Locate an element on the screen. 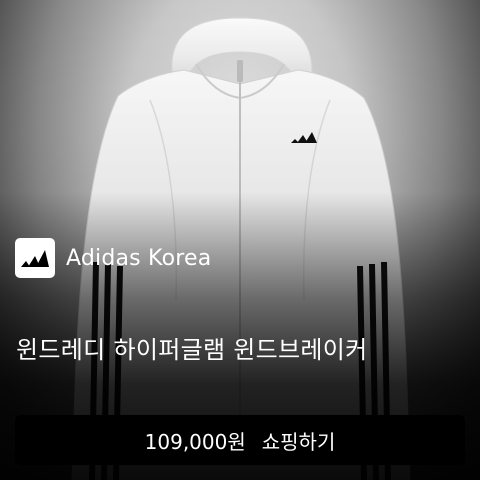 The image size is (480, 480). price-label: 109,000원 is located at coordinates (195, 441).